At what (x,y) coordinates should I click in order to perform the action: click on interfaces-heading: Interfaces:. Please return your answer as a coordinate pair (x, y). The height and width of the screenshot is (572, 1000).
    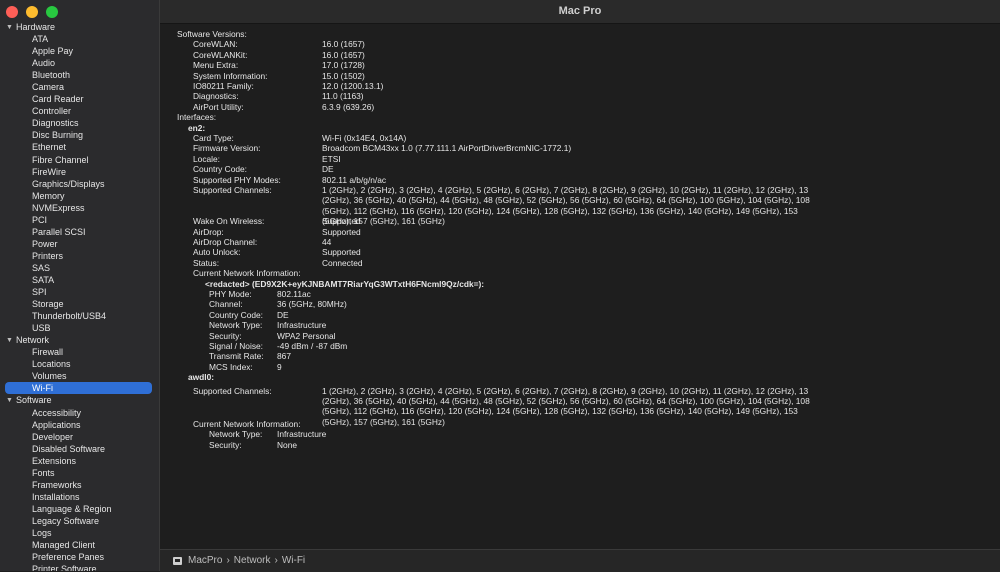
    Looking at the image, I should click on (197, 117).